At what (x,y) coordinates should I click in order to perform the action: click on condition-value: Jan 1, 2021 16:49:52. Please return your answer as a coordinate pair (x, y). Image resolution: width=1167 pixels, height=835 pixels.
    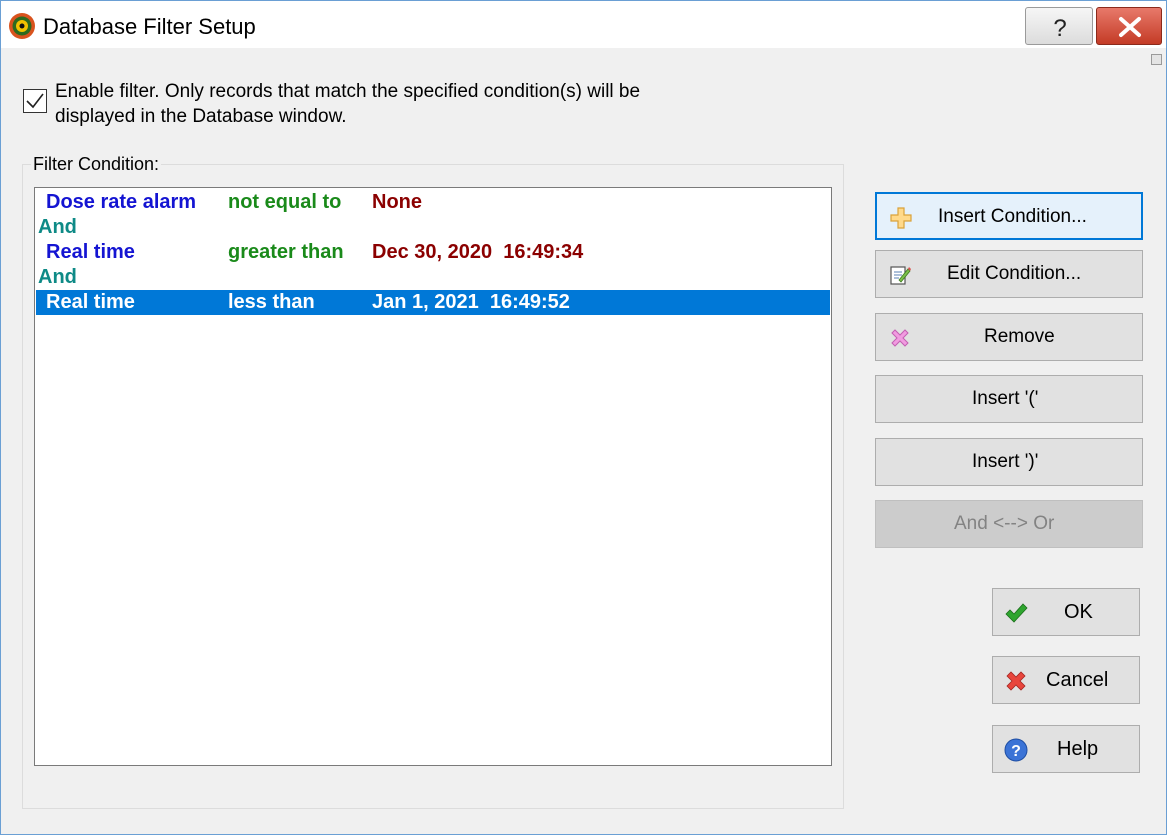
    Looking at the image, I should click on (471, 302).